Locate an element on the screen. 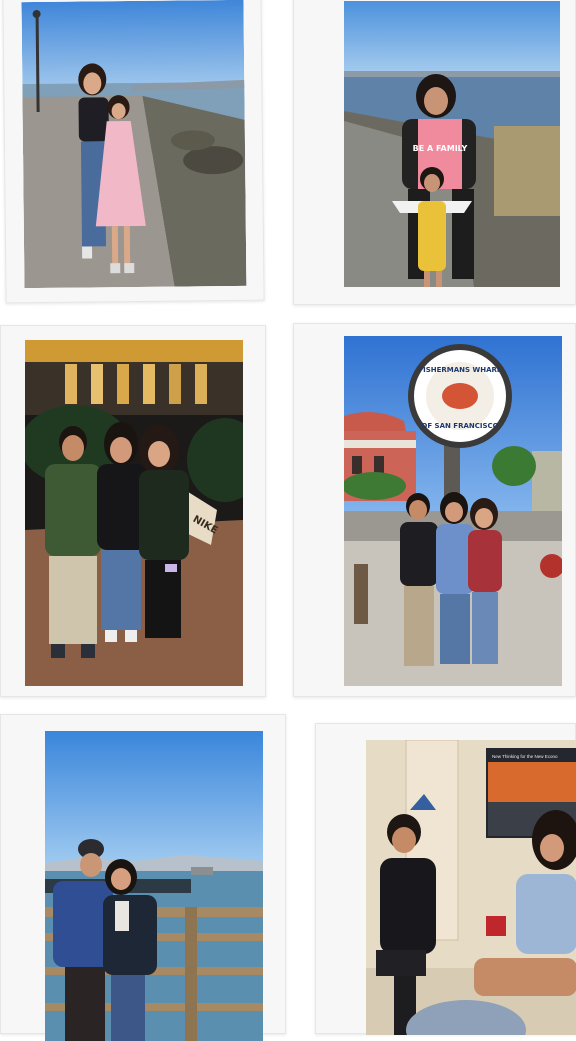  polaroid-waterfront-path is located at coordinates (133, 152).